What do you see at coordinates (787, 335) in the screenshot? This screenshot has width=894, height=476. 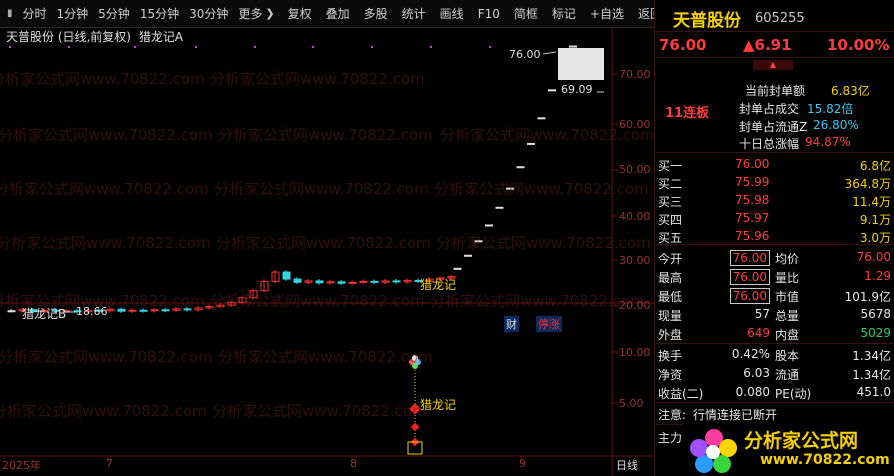 I see `stat-label: 内盘` at bounding box center [787, 335].